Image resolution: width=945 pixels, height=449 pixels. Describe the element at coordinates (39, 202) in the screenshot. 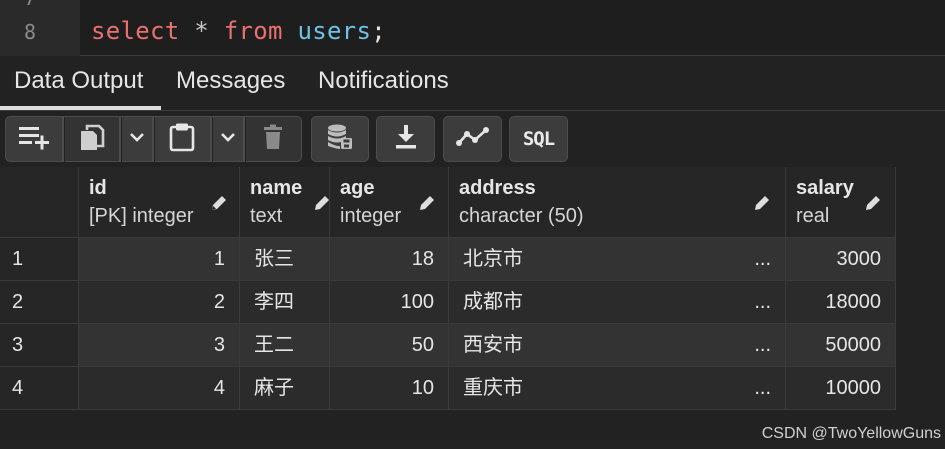

I see `row-number-header` at that location.